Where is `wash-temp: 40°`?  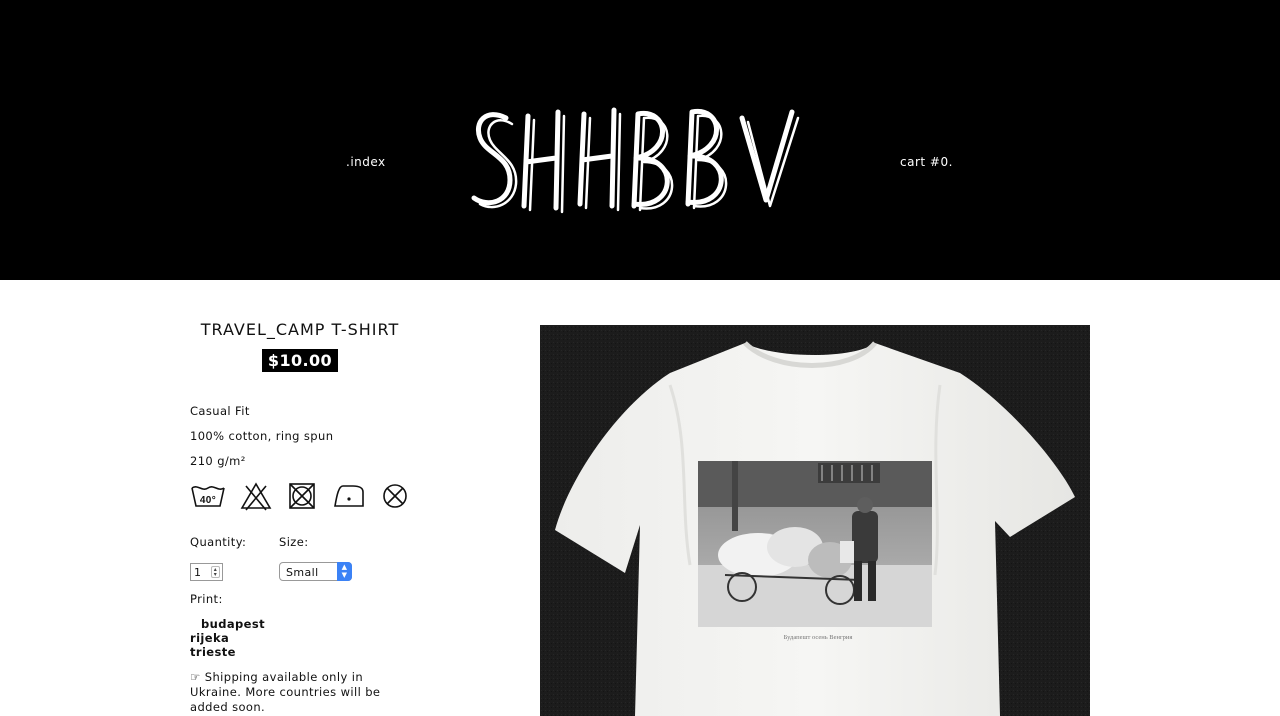
wash-temp: 40° is located at coordinates (208, 500).